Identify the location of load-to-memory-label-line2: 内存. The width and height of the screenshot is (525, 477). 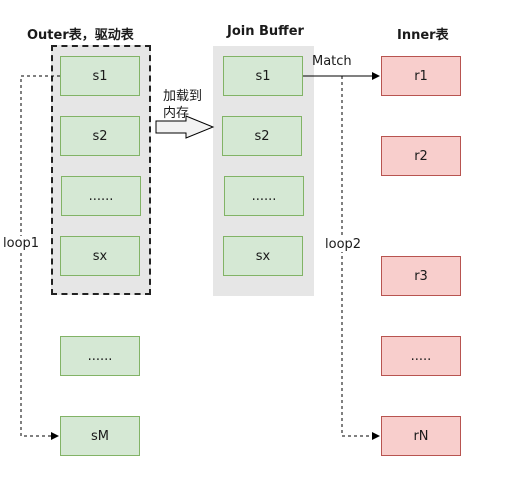
(176, 113).